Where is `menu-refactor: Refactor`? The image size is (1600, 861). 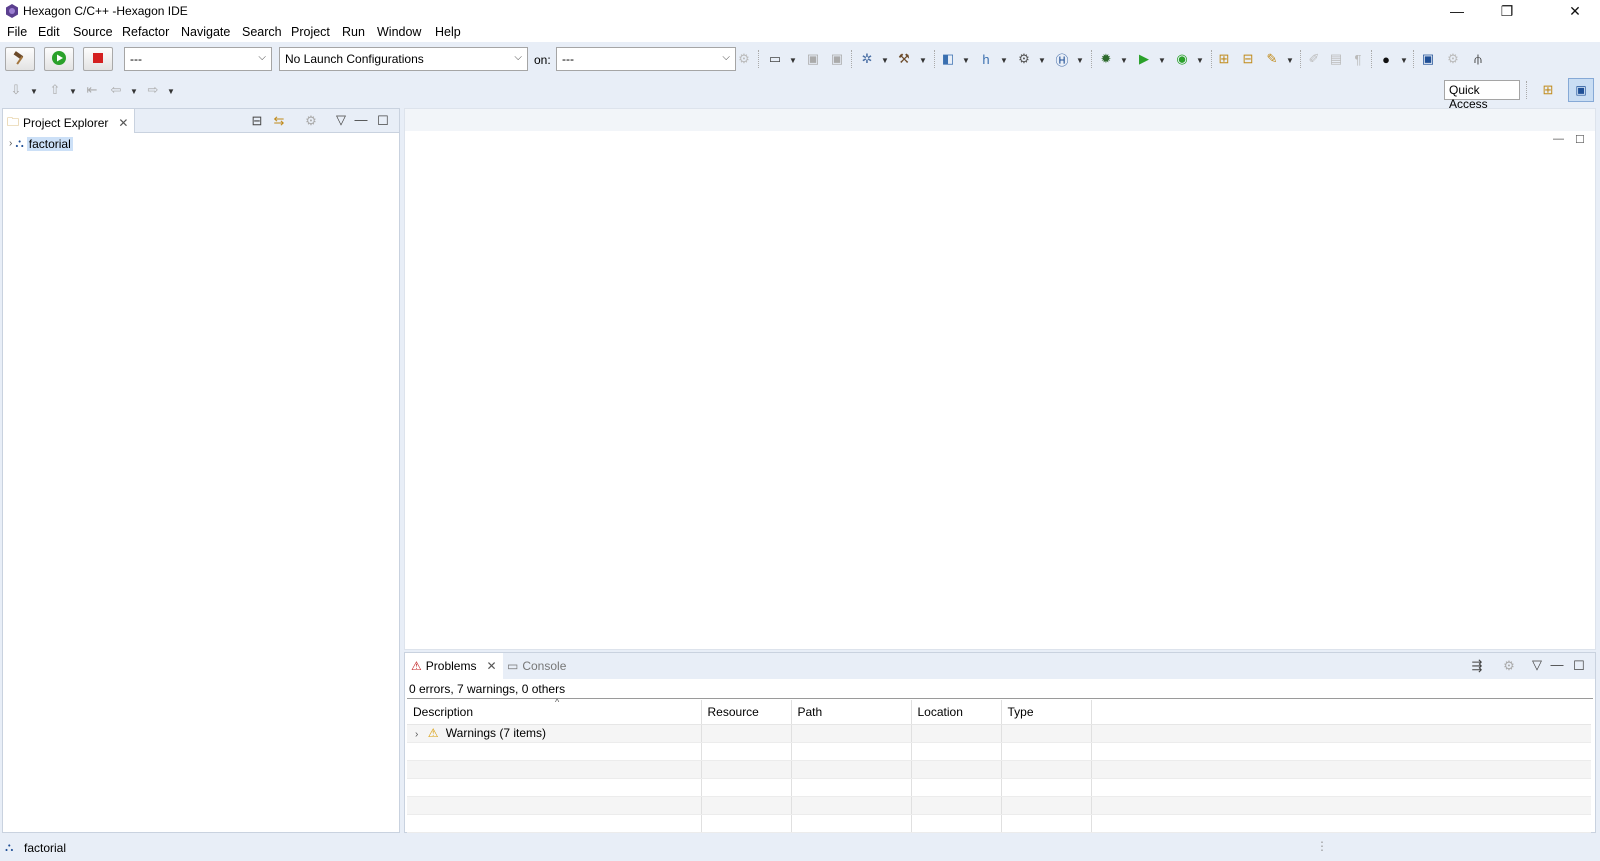
menu-refactor: Refactor is located at coordinates (145, 32).